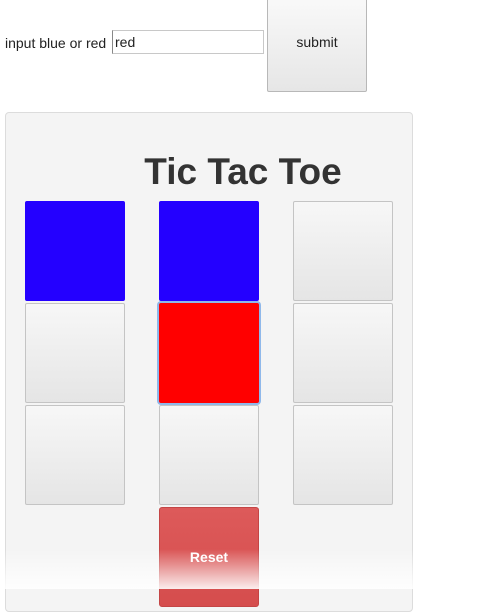  Describe the element at coordinates (317, 46) in the screenshot. I see `submit-button: submit` at that location.